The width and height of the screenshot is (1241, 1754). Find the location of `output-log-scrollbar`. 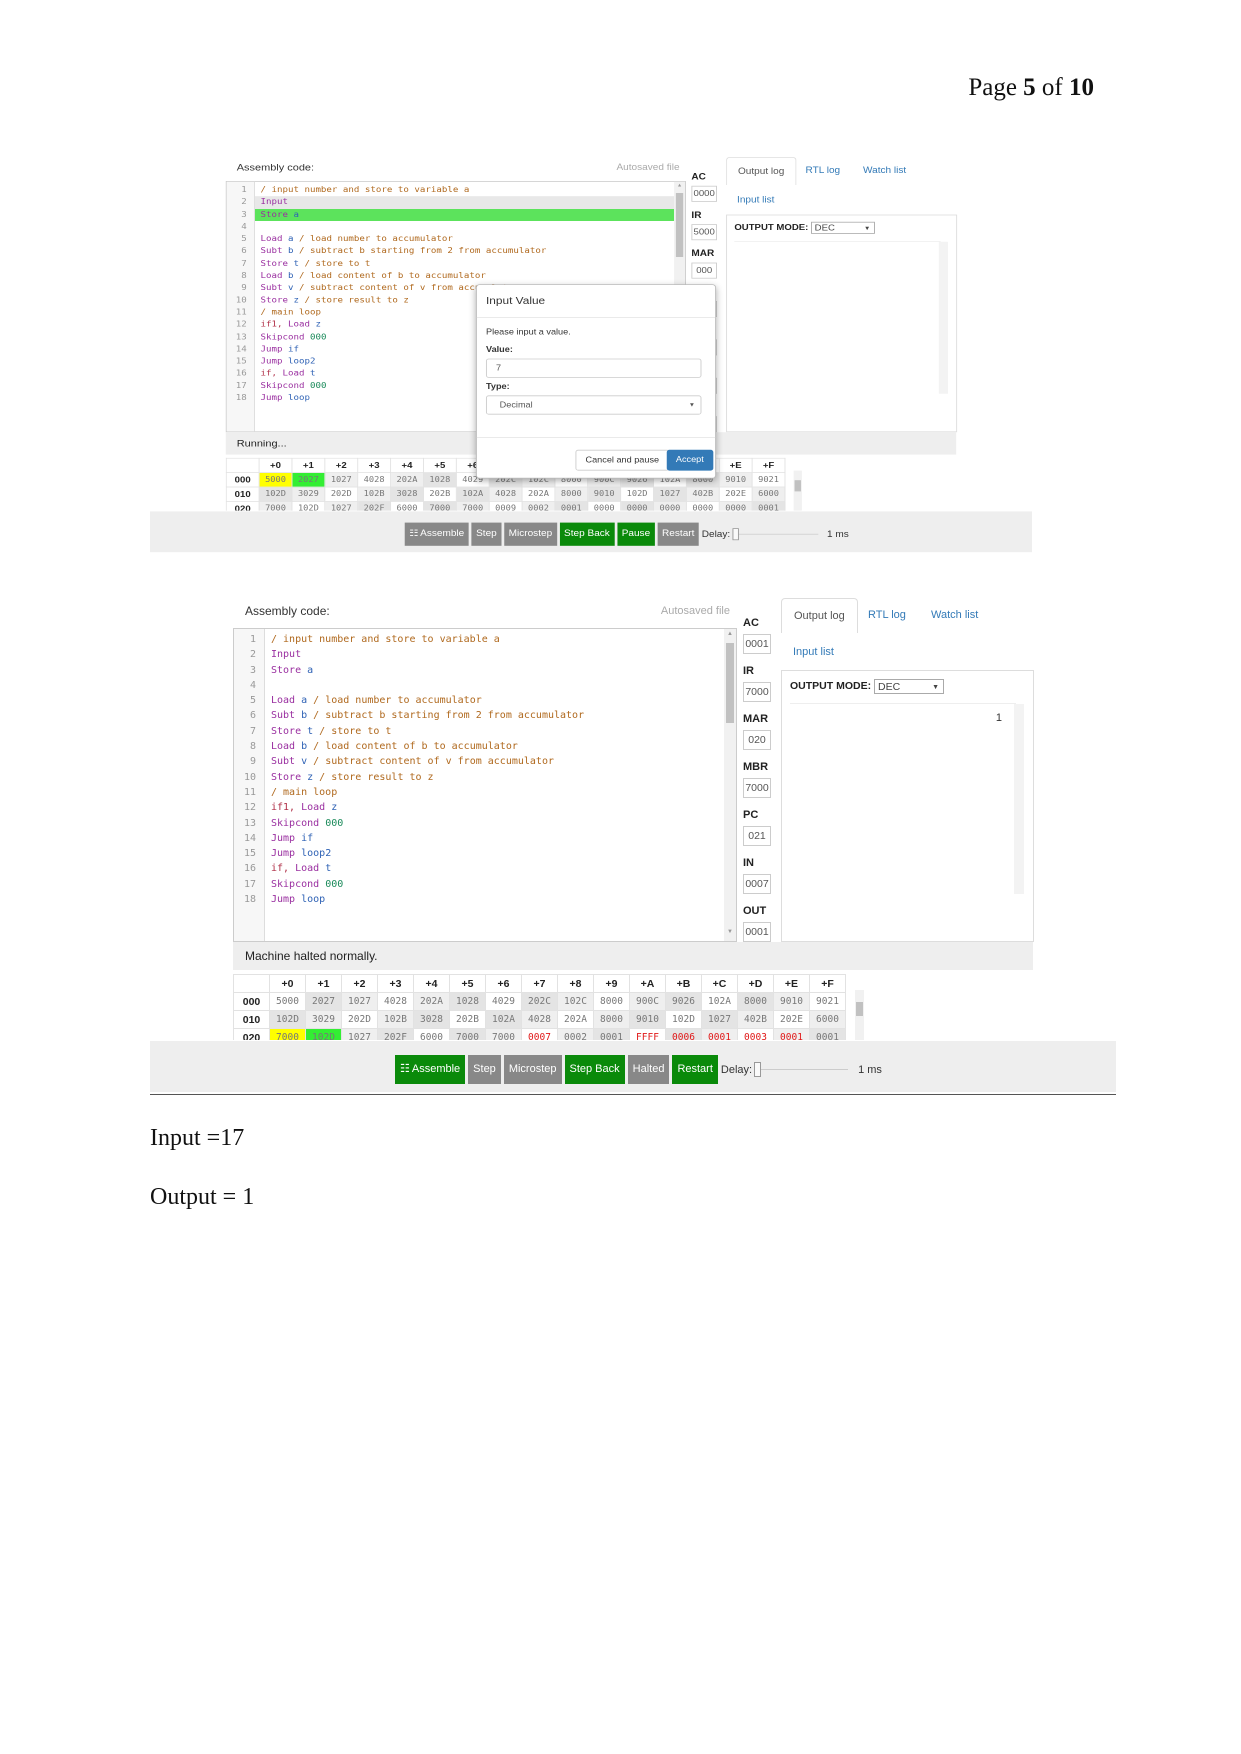

output-log-scrollbar is located at coordinates (1019, 799).